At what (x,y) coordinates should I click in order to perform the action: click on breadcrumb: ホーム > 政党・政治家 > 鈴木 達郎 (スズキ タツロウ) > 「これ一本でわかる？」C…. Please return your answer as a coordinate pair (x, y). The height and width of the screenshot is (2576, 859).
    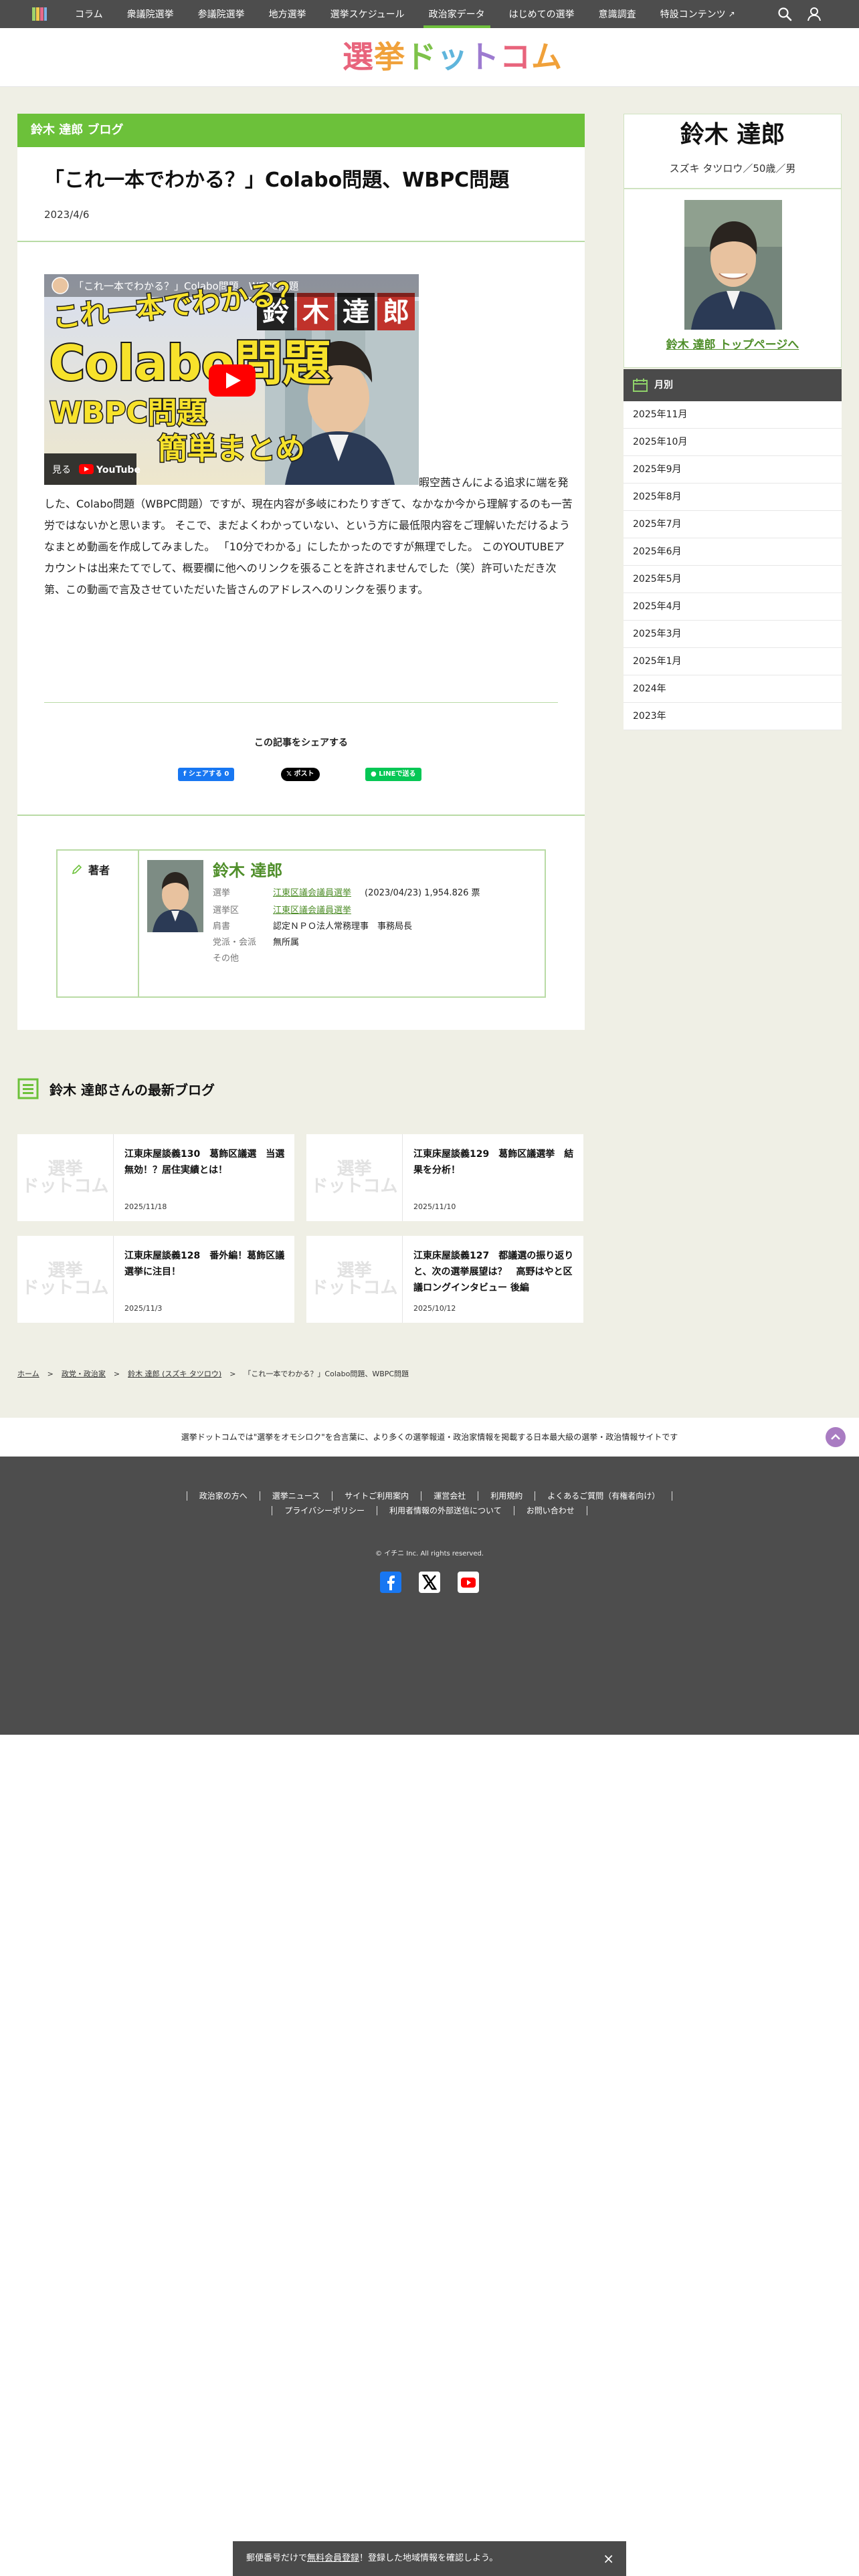
    Looking at the image, I should click on (213, 1373).